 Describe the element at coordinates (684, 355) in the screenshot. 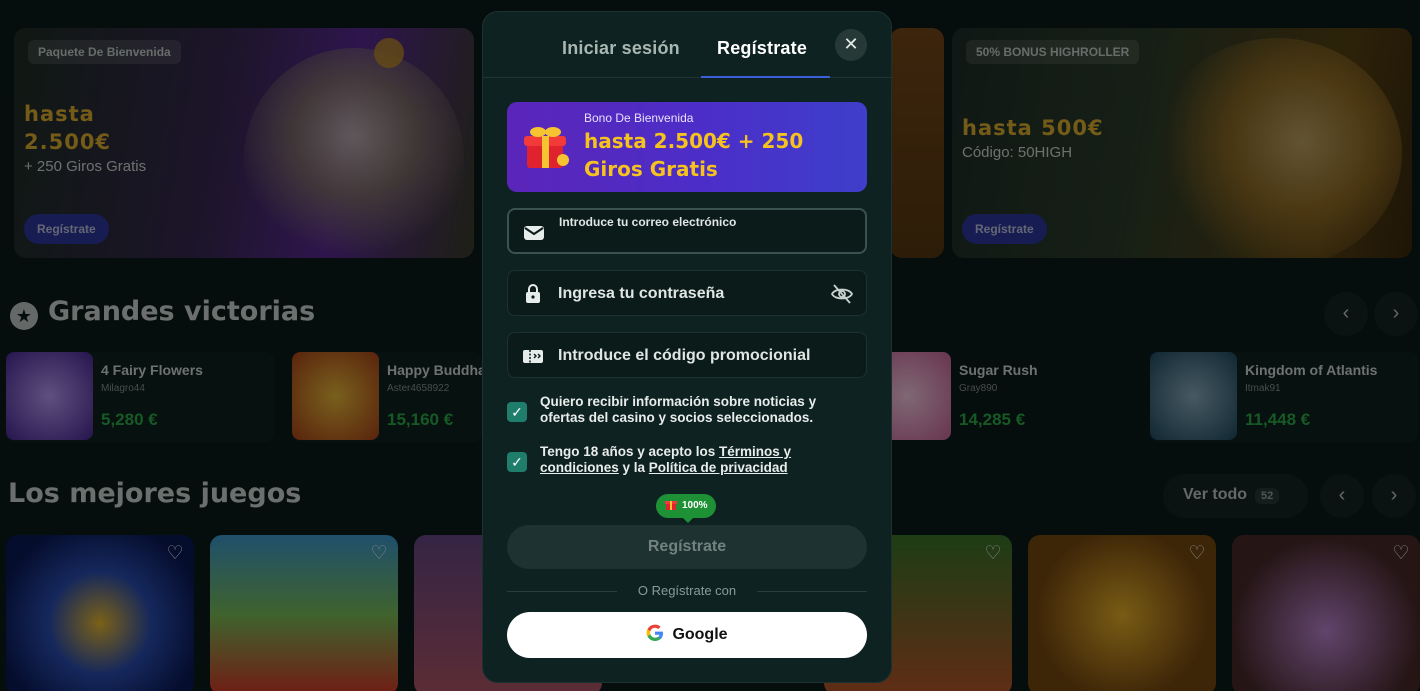

I see `promo-code-label: Introduce el código promocionial` at that location.